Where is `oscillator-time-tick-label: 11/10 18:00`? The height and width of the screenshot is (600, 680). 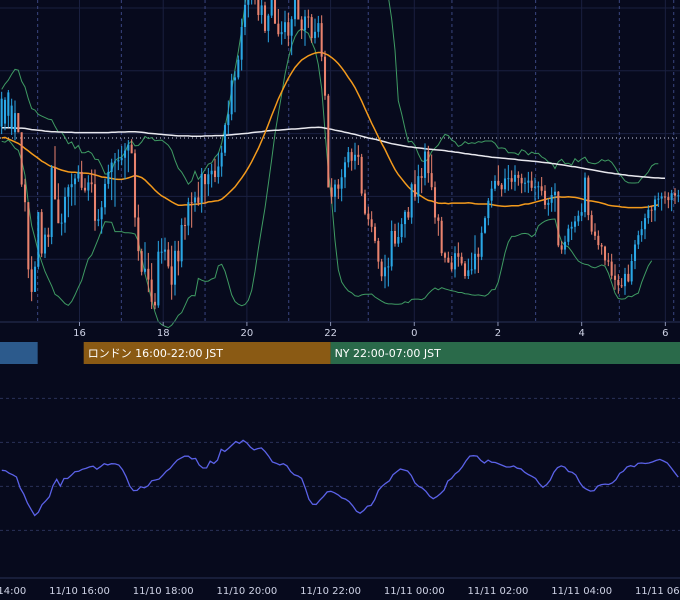 oscillator-time-tick-label: 11/10 18:00 is located at coordinates (163, 591).